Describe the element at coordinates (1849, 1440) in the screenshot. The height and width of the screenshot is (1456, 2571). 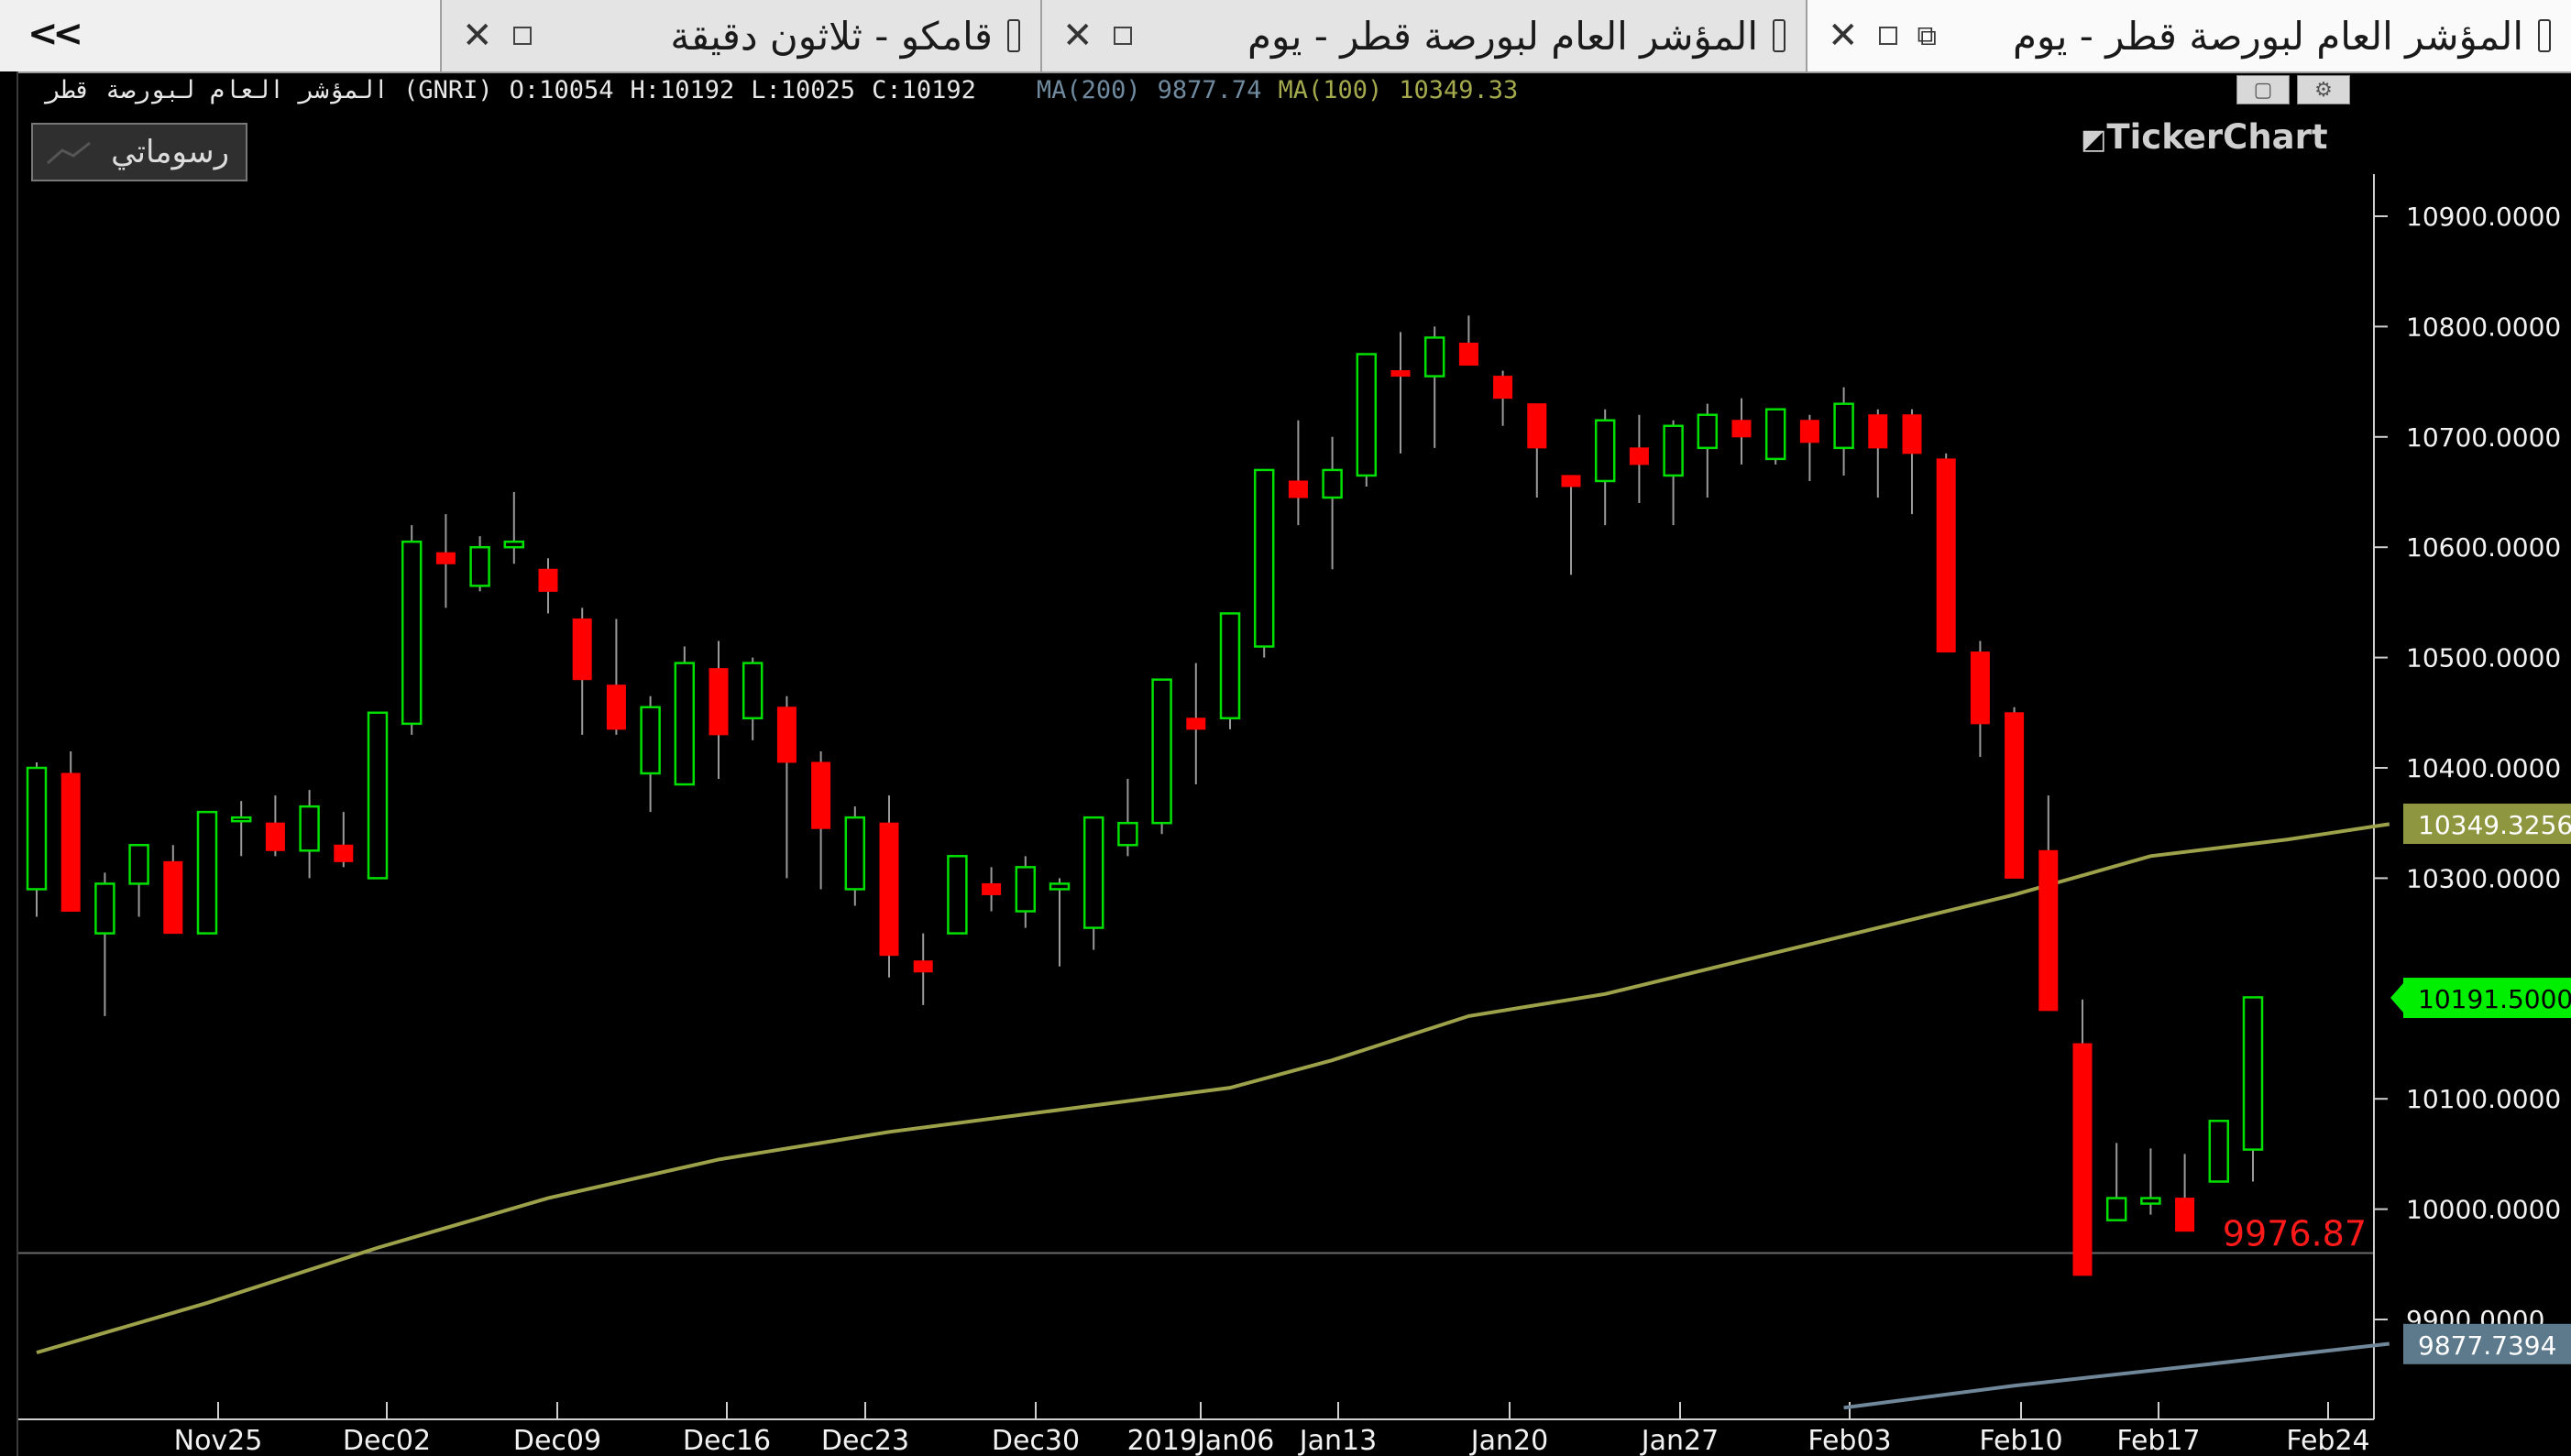
I see `x-tick-label: Feb03` at that location.